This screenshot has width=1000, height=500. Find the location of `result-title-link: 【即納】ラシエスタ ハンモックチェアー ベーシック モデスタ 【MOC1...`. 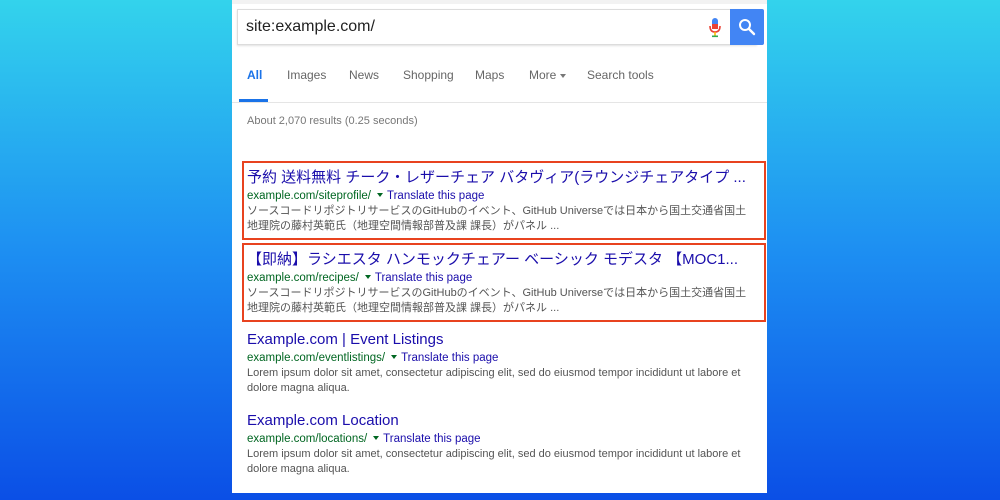

result-title-link: 【即納】ラシエスタ ハンモックチェアー ベーシック モデスタ 【MOC1... is located at coordinates (497, 260).